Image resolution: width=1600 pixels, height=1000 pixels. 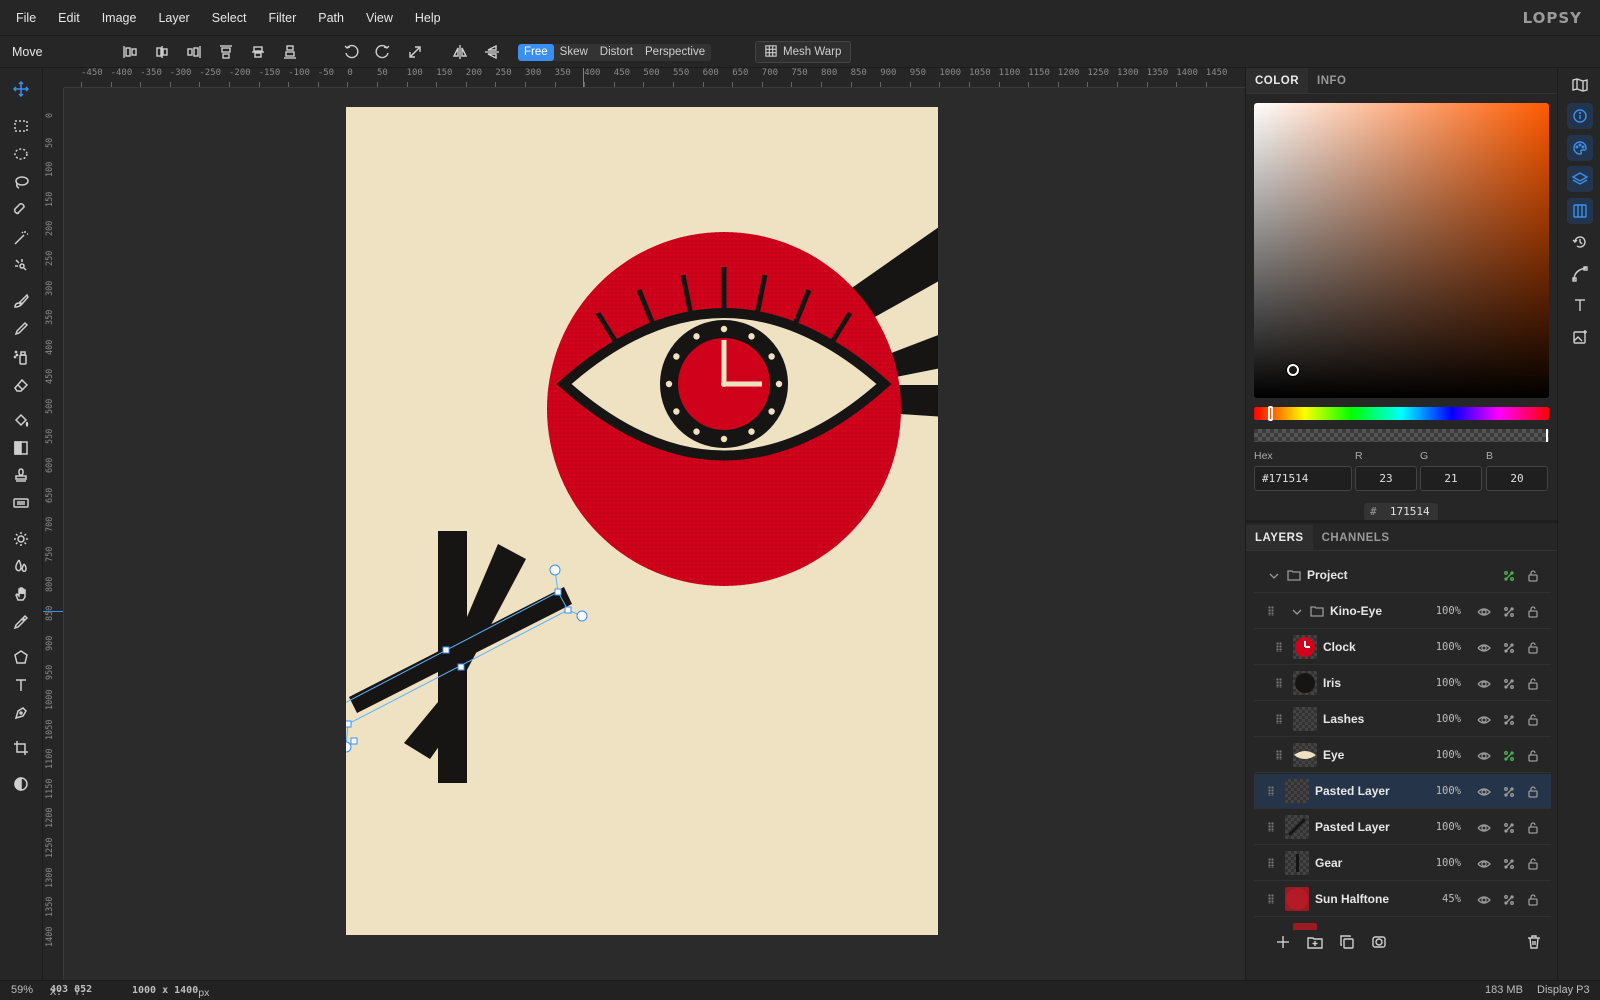 I want to click on text-tool-icon, so click(x=21, y=685).